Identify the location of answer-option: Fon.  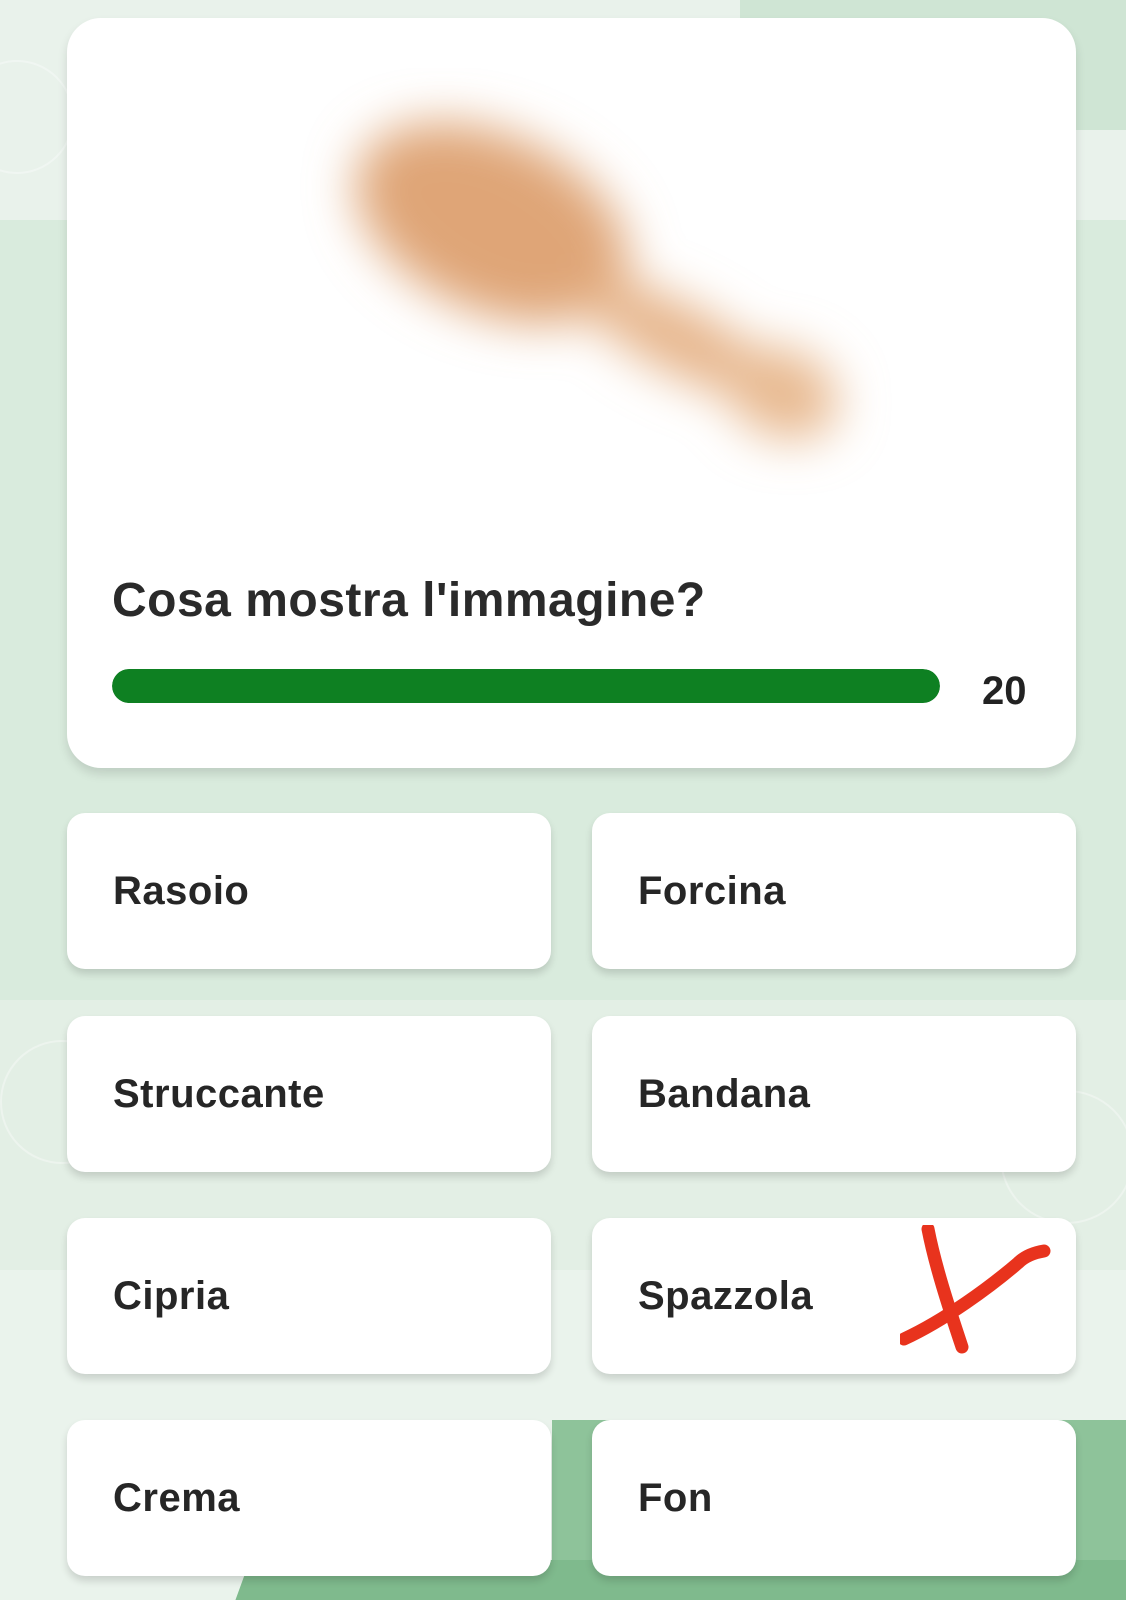
(834, 1498).